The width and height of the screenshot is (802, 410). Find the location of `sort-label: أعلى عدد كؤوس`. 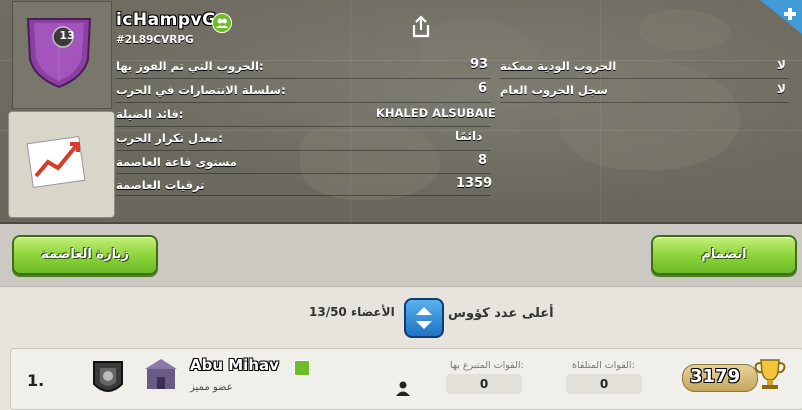

sort-label: أعلى عدد كؤوس is located at coordinates (501, 313).